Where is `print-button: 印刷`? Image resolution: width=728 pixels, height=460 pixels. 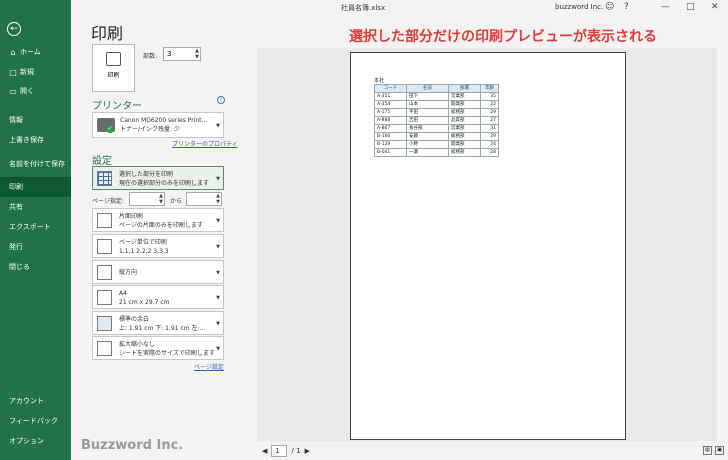
print-button: 印刷 is located at coordinates (113, 68).